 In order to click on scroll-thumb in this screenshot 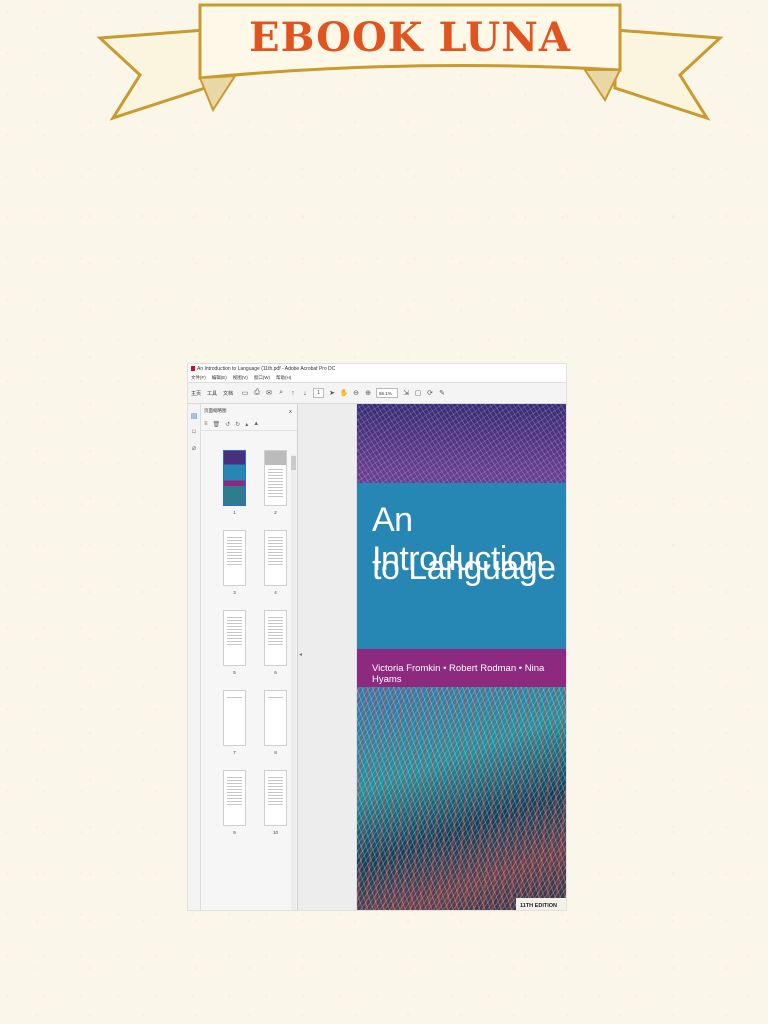, I will do `click(293, 463)`.